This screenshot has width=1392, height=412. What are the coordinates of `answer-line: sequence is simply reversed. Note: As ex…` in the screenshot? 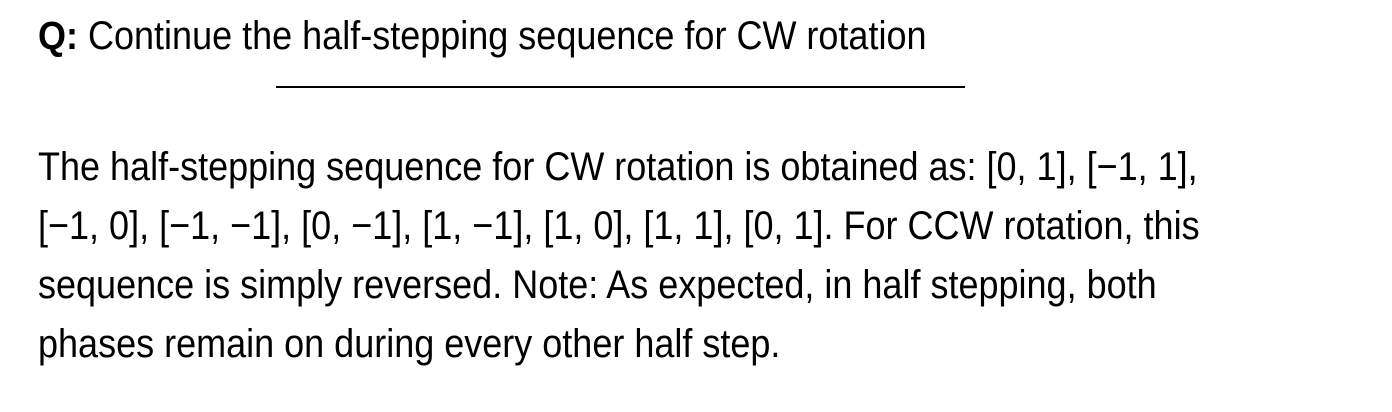 It's located at (597, 285).